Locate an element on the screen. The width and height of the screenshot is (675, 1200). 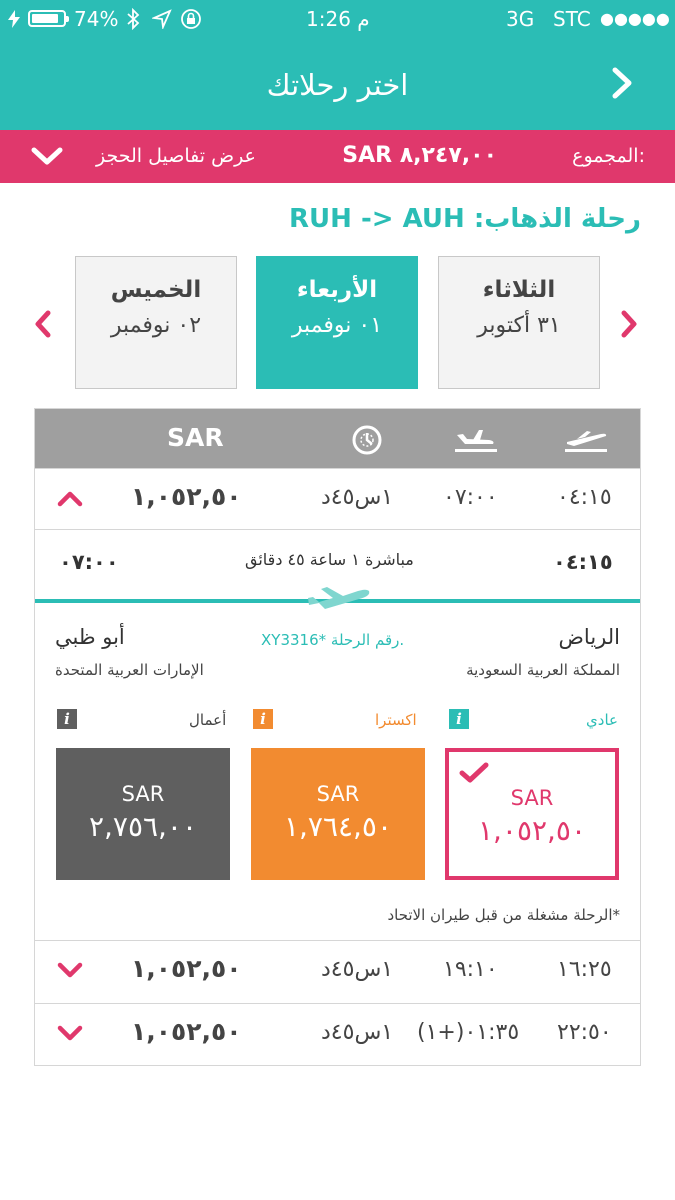
back-chevron-icon is located at coordinates (622, 83).